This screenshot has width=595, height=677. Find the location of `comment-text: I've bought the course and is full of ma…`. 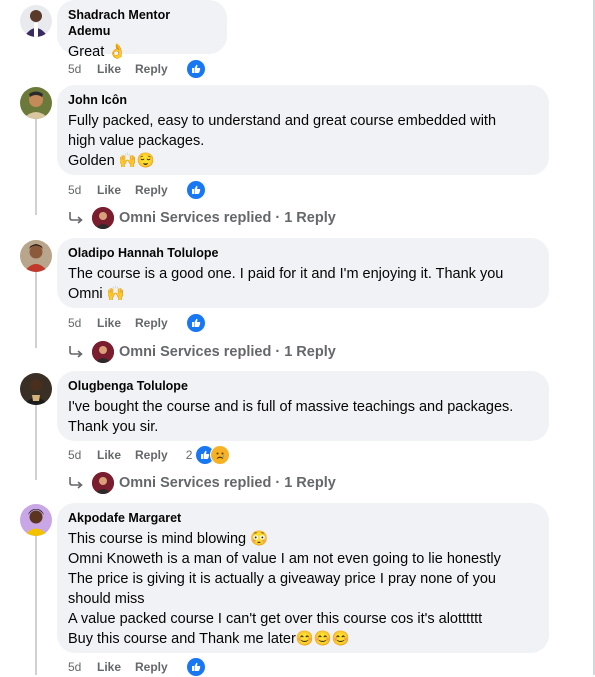

comment-text: I've bought the course and is full of ma… is located at coordinates (291, 417).